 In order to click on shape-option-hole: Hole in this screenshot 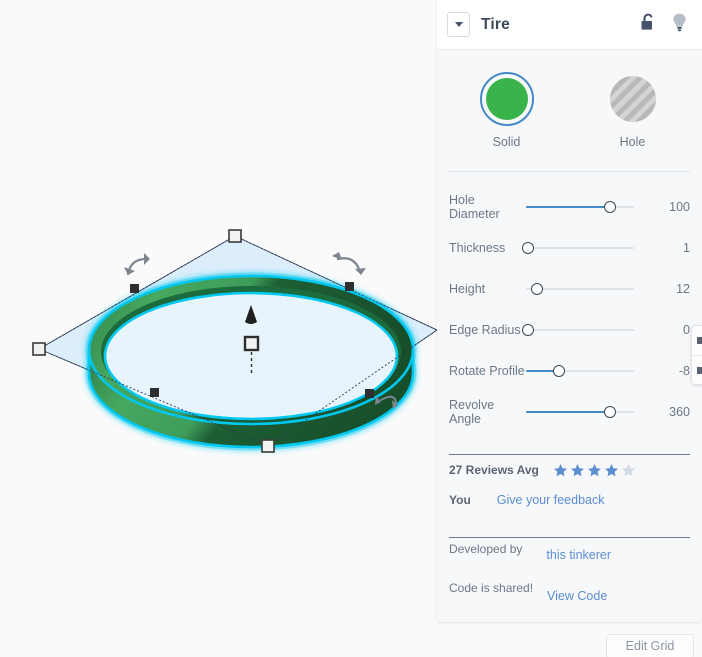, I will do `click(633, 110)`.